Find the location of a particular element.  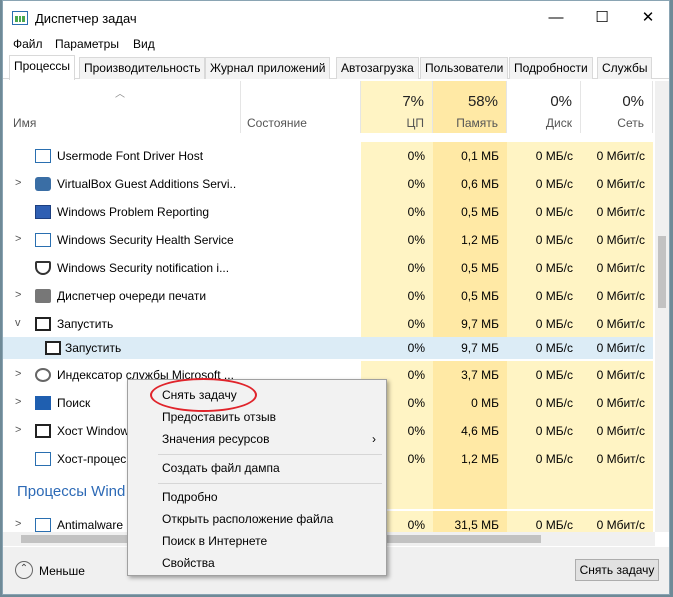

end-task-button: Снять задачу is located at coordinates (617, 570).